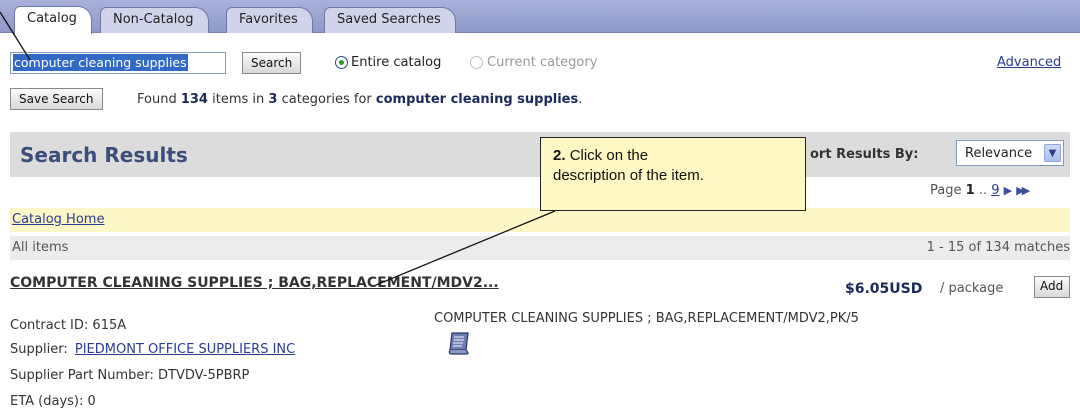 This screenshot has width=1080, height=415. I want to click on callout-text-2: description of the item., so click(628, 175).